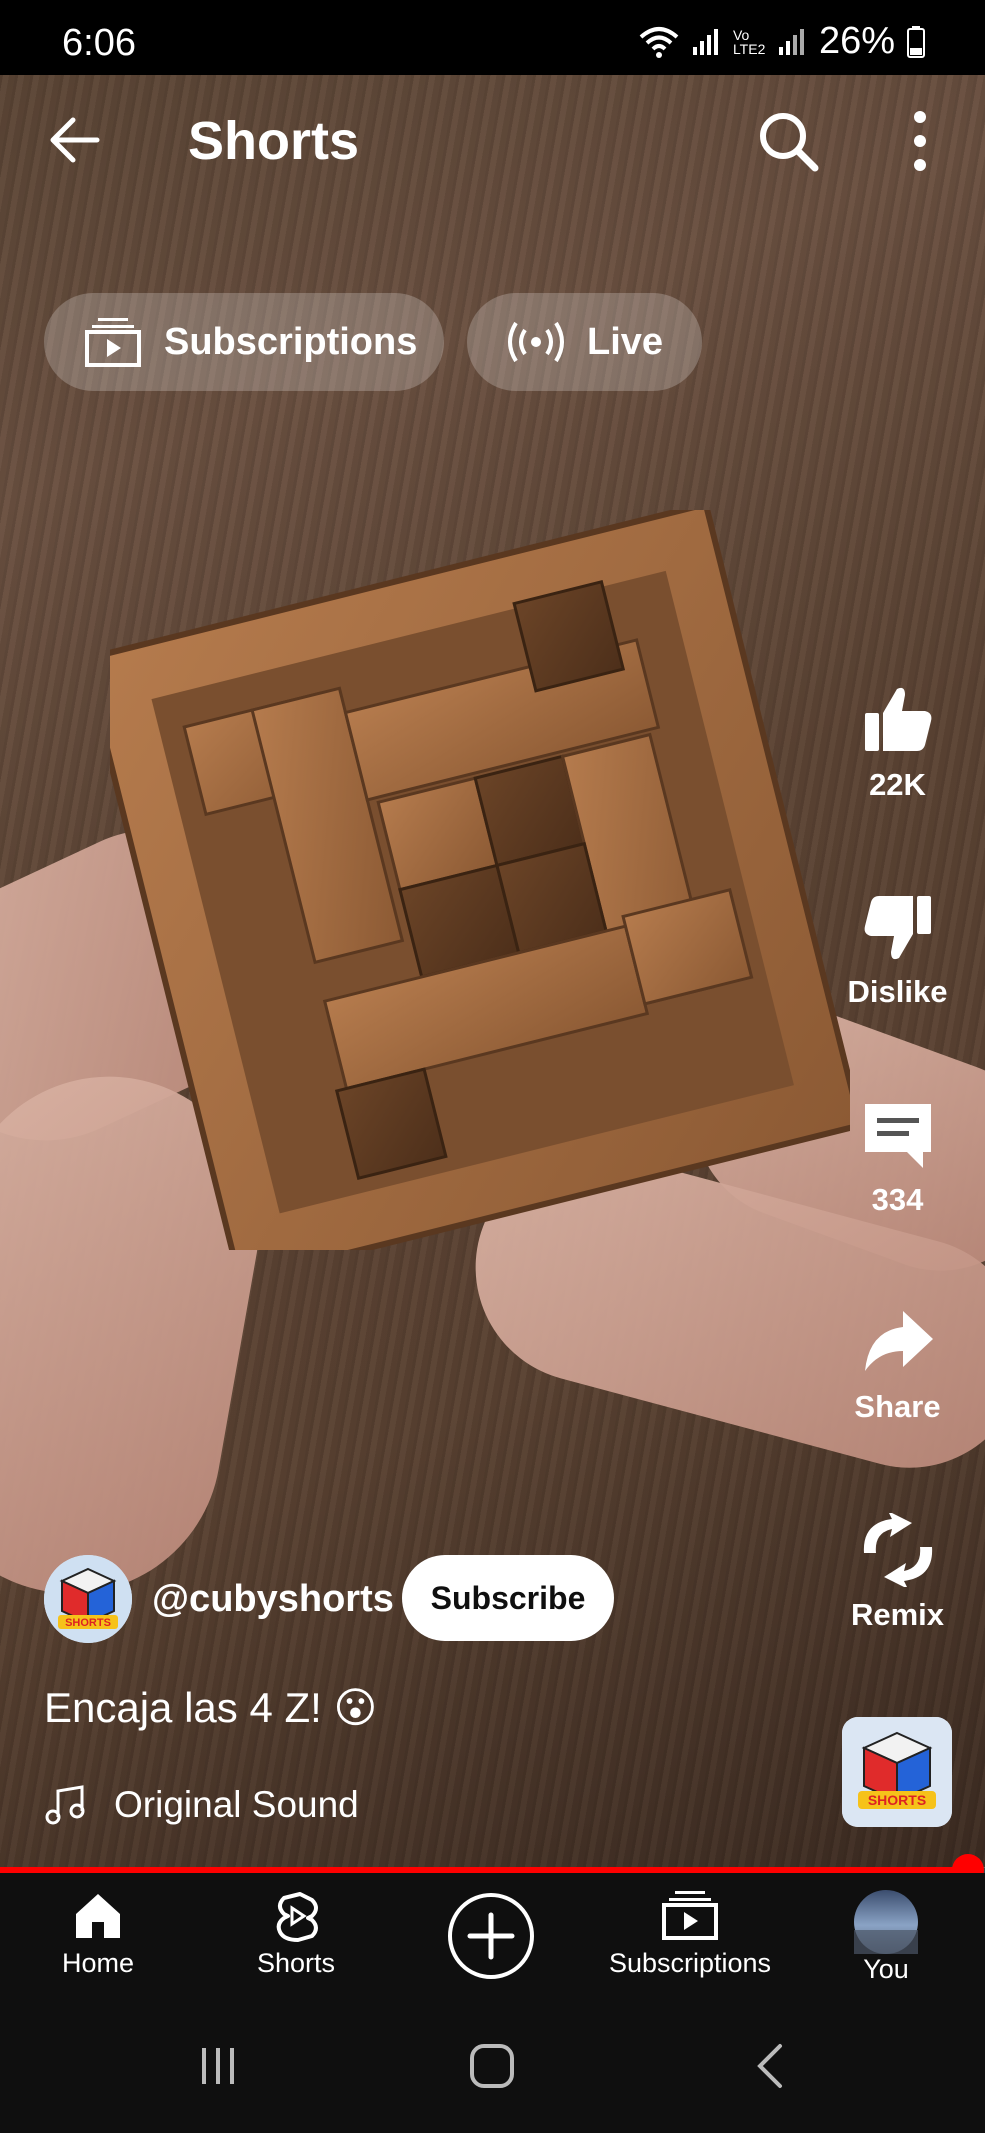  I want to click on search-icon, so click(789, 142).